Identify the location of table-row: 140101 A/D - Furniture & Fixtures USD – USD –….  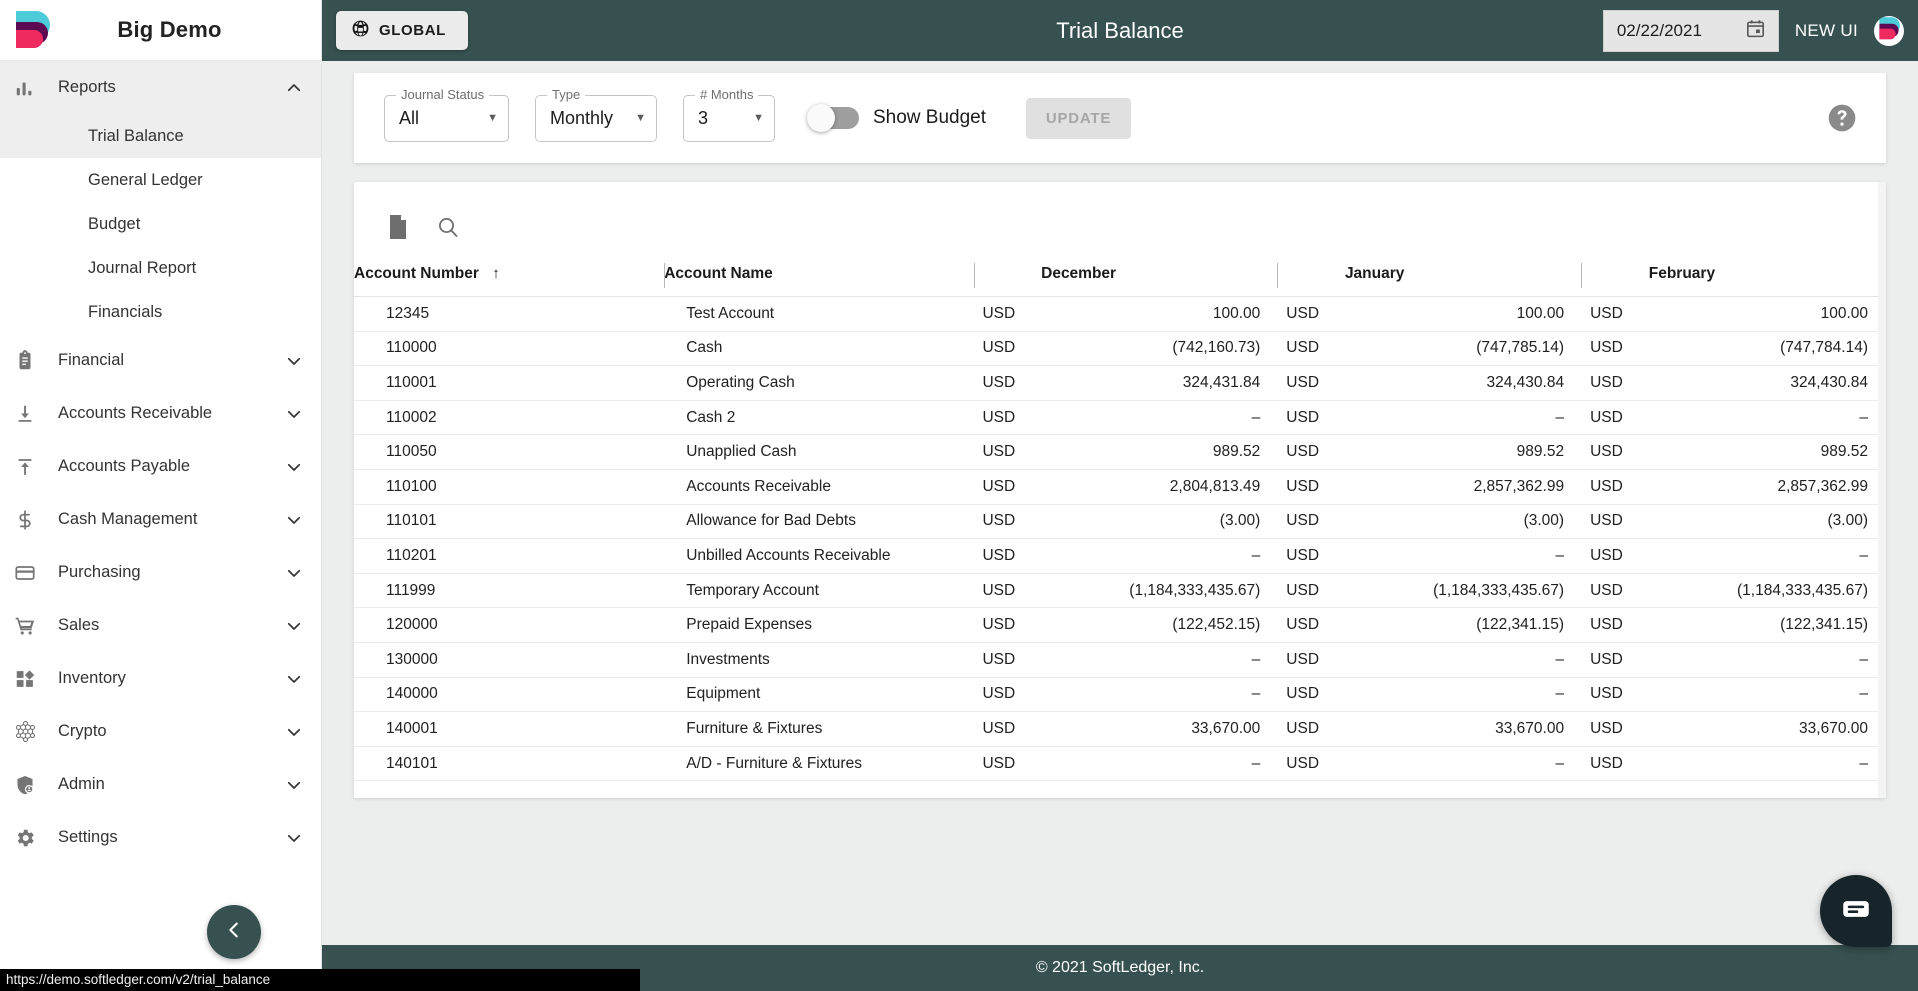
(1120, 764).